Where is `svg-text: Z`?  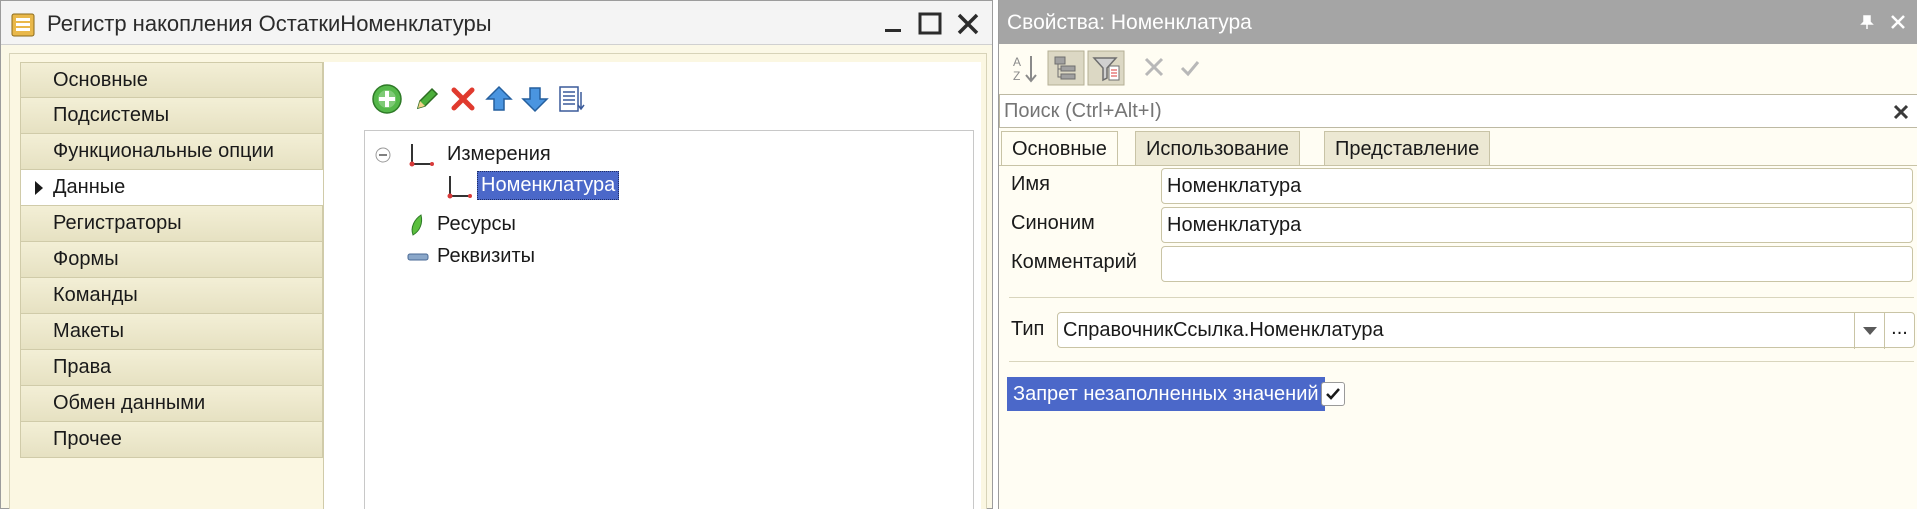 svg-text: Z is located at coordinates (1016, 76).